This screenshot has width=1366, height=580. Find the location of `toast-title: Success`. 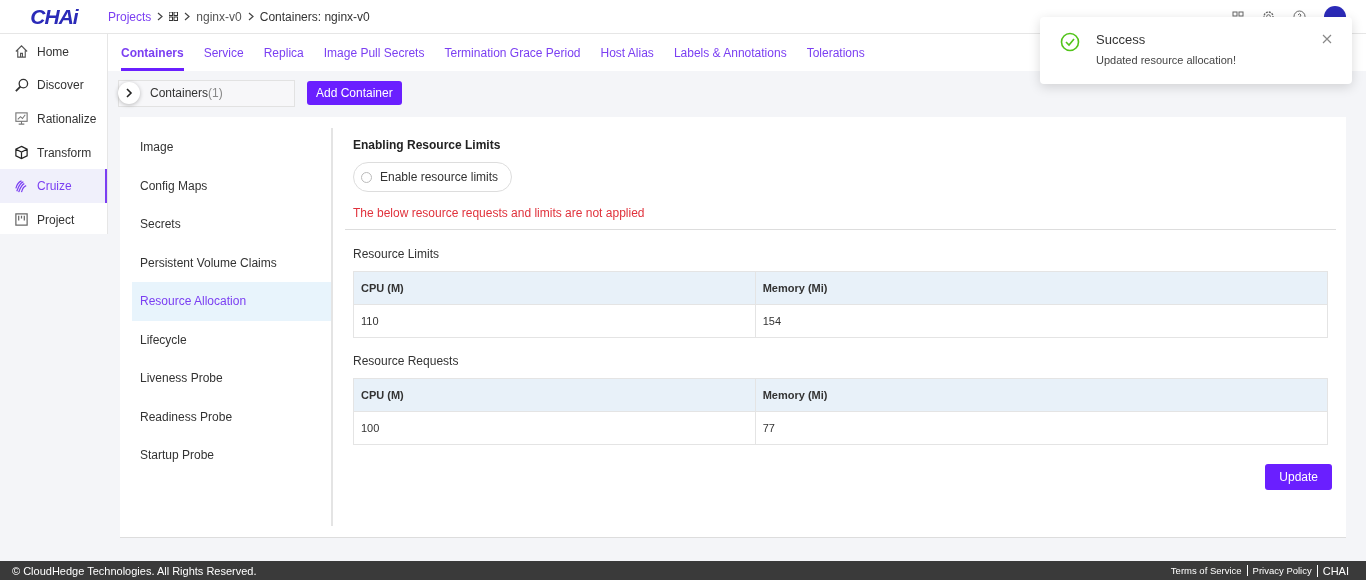

toast-title: Success is located at coordinates (1121, 39).